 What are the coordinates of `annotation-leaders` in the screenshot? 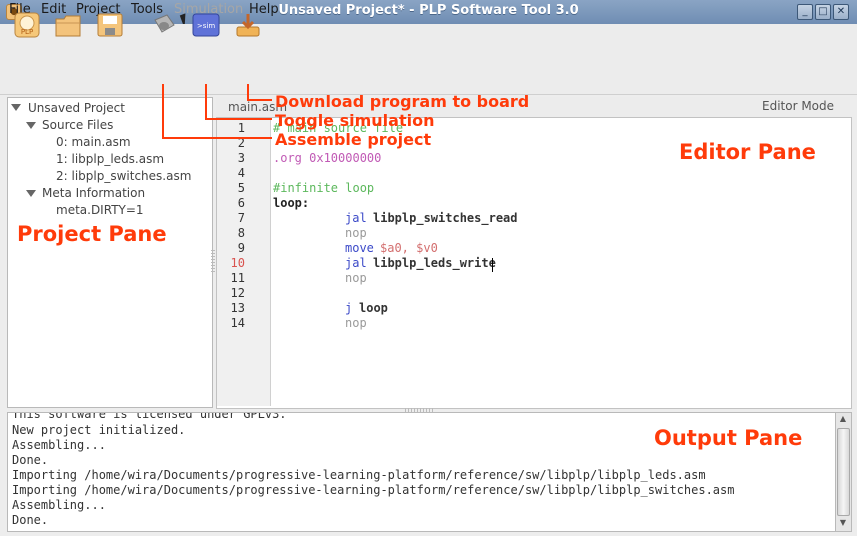 It's located at (217, 111).